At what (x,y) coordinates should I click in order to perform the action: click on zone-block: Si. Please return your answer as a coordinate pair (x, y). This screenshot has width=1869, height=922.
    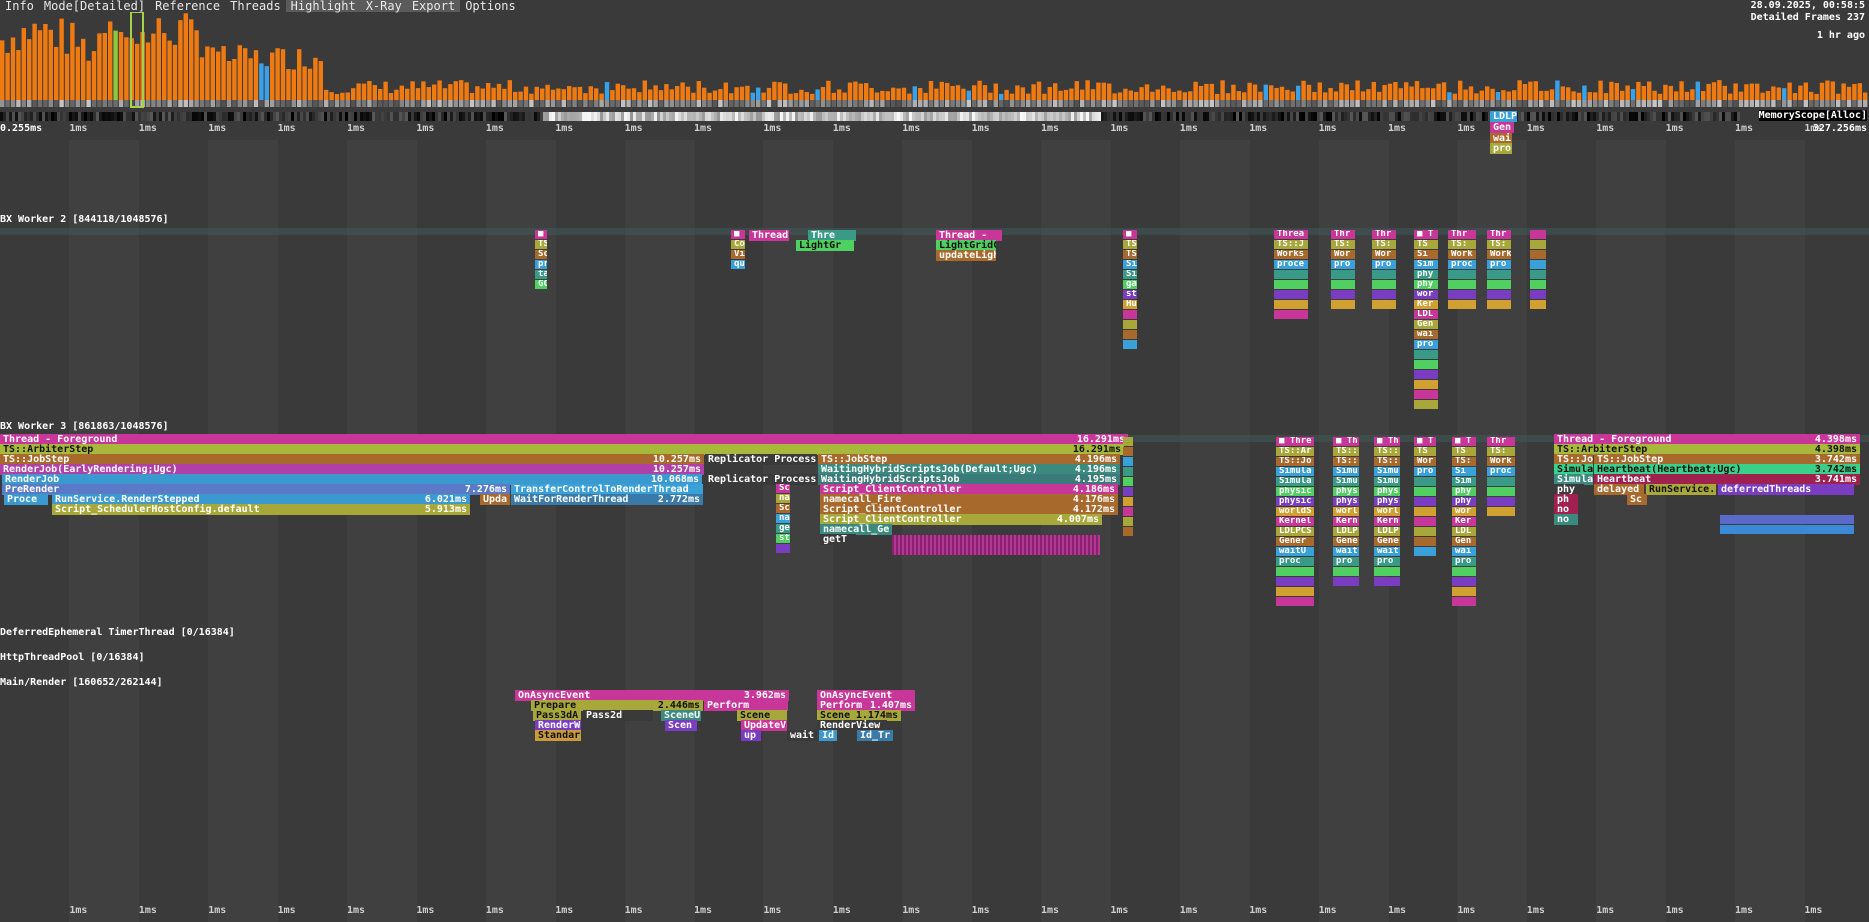
    Looking at the image, I should click on (1130, 264).